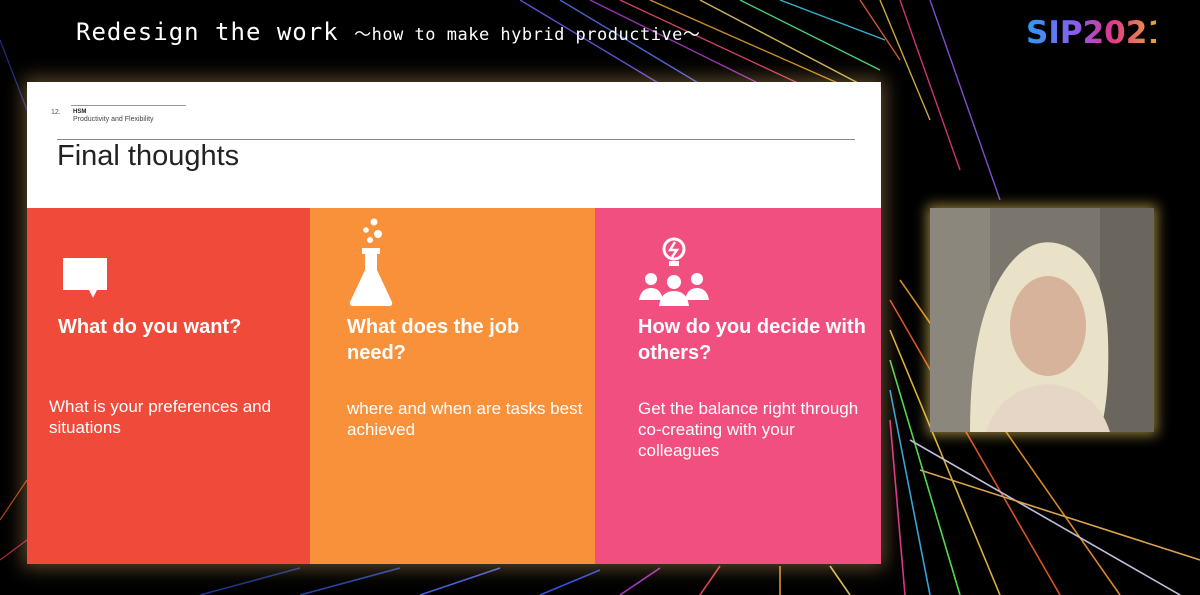 Image resolution: width=1200 pixels, height=595 pixels. Describe the element at coordinates (148, 156) in the screenshot. I see `slide-title: Final thoughts` at that location.